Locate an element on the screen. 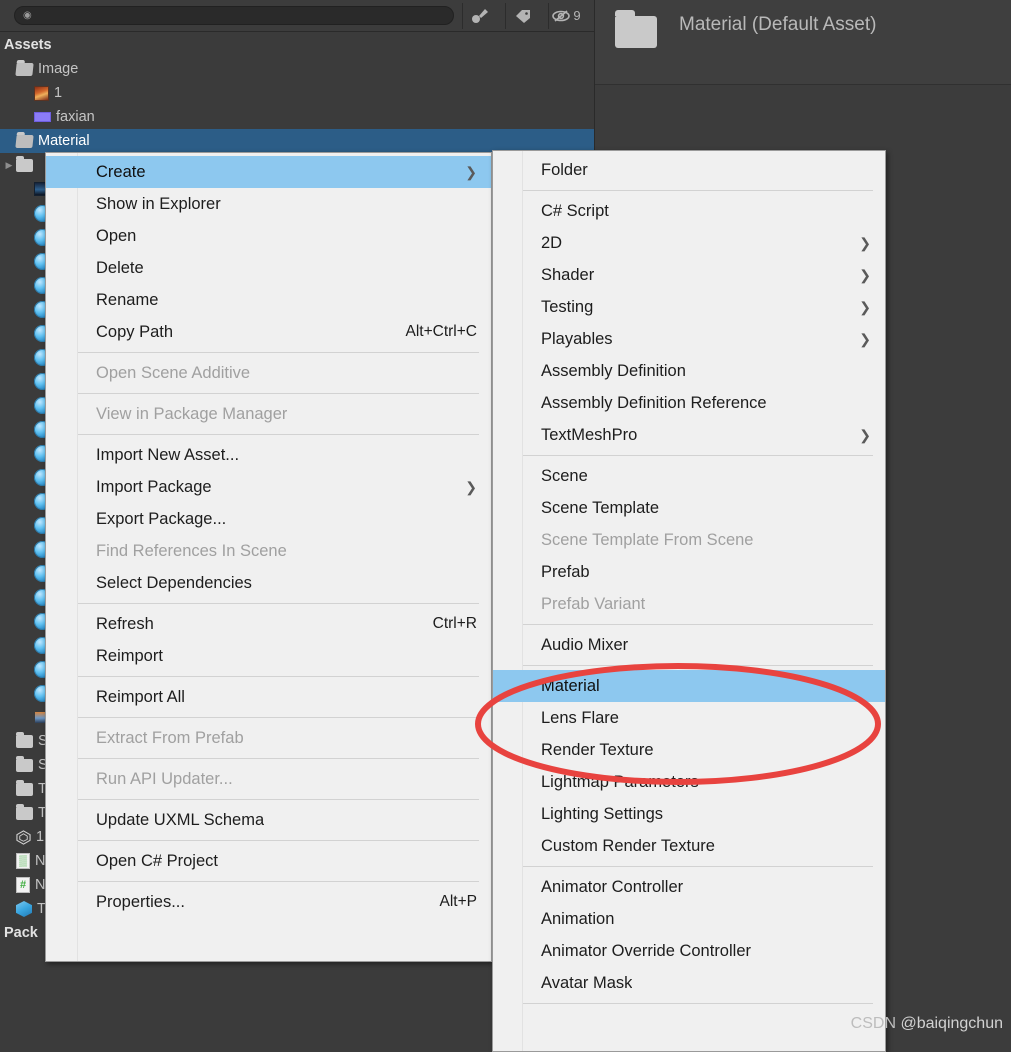  menu-item-testing: Testing ❯ is located at coordinates (689, 307).